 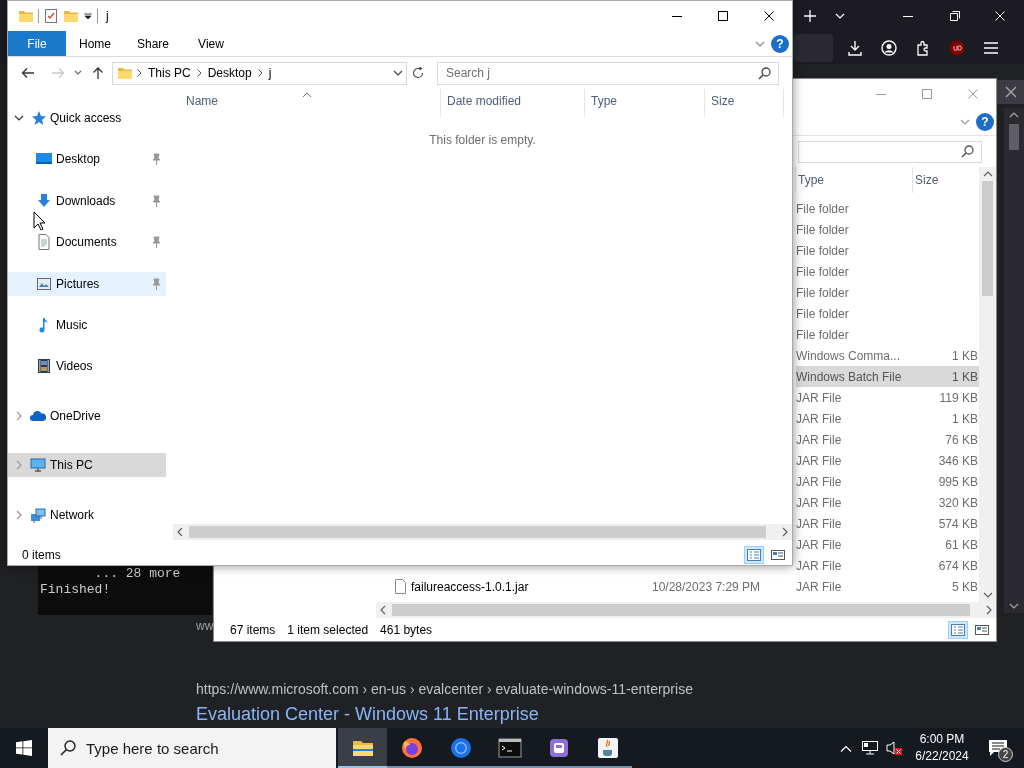 What do you see at coordinates (87, 242) in the screenshot?
I see `sidebar-item: Documents` at bounding box center [87, 242].